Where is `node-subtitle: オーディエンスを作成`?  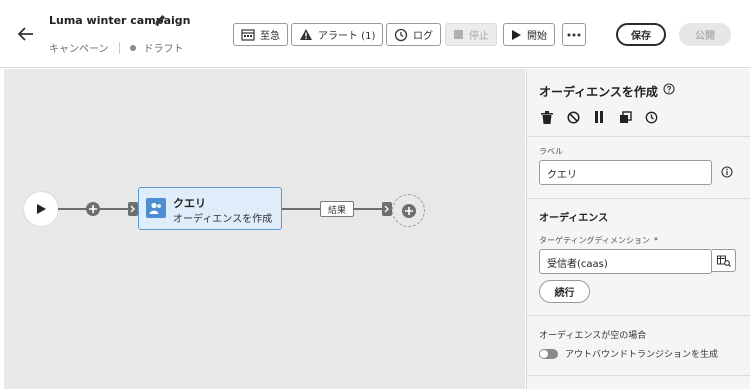
node-subtitle: オーディエンスを作成 is located at coordinates (223, 219).